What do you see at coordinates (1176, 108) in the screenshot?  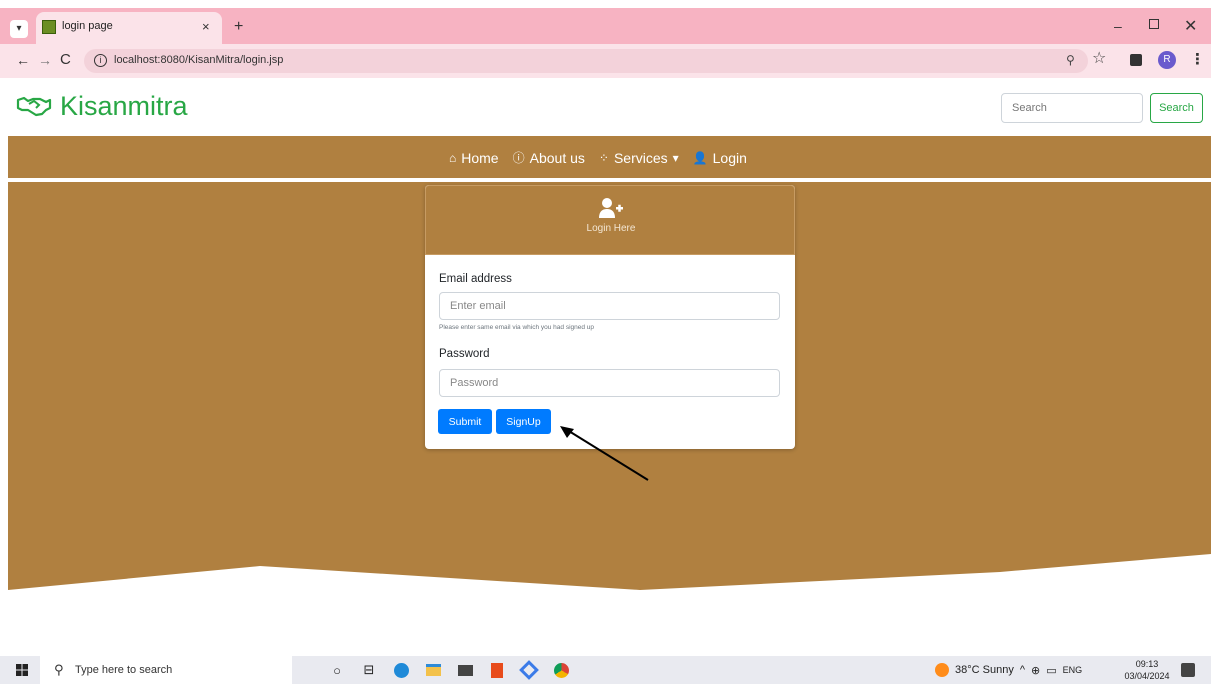 I see `search-button: Search` at bounding box center [1176, 108].